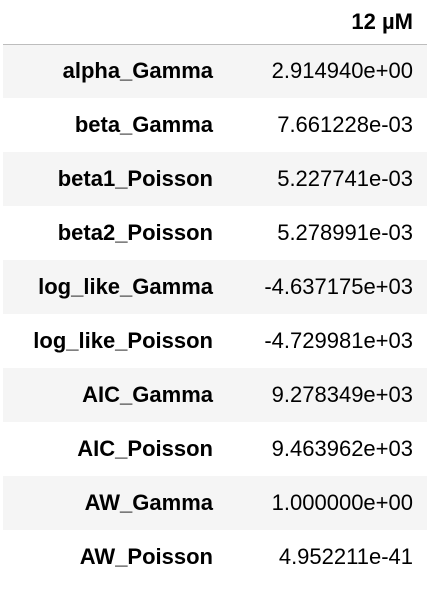 The height and width of the screenshot is (600, 432). Describe the element at coordinates (135, 178) in the screenshot. I see `row-label: beta1_Poisson` at that location.